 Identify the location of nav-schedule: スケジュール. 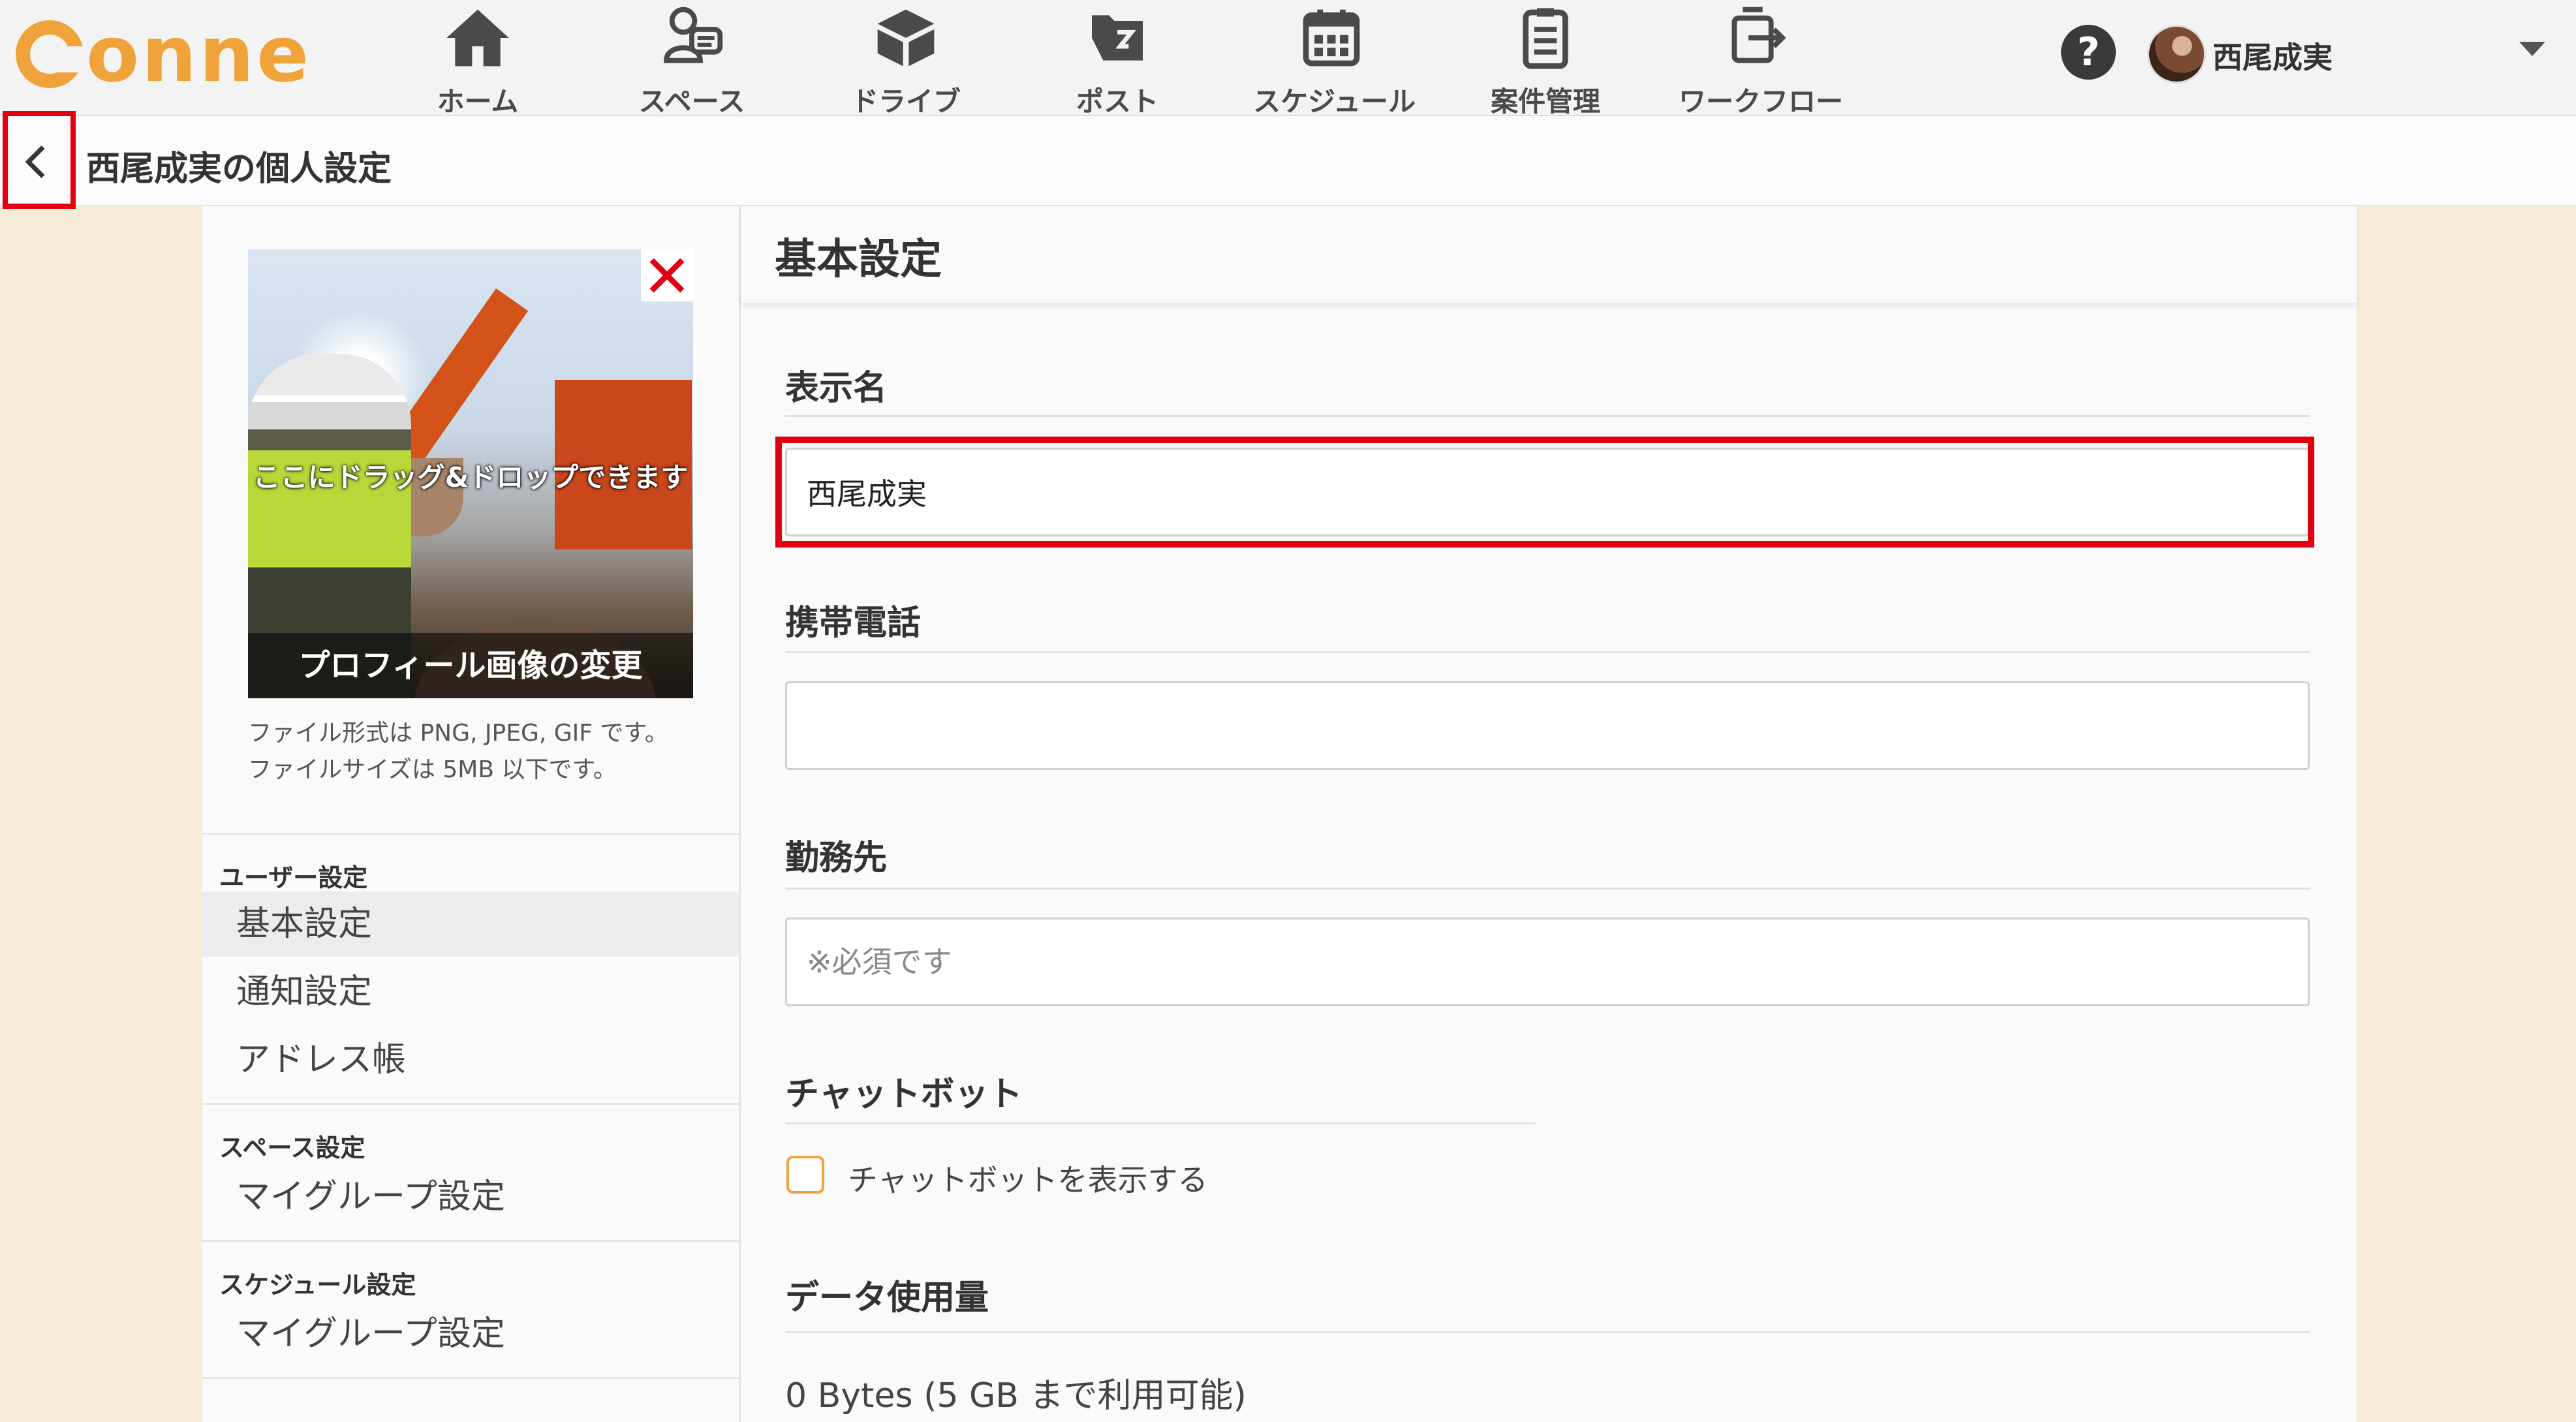
(1334, 58).